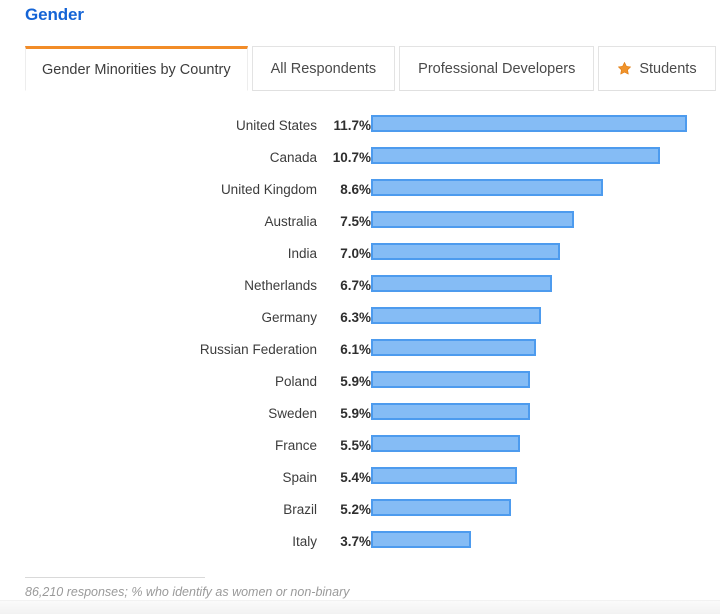 Image resolution: width=720 pixels, height=614 pixels. I want to click on bar-value-label: 6.3%, so click(355, 317).